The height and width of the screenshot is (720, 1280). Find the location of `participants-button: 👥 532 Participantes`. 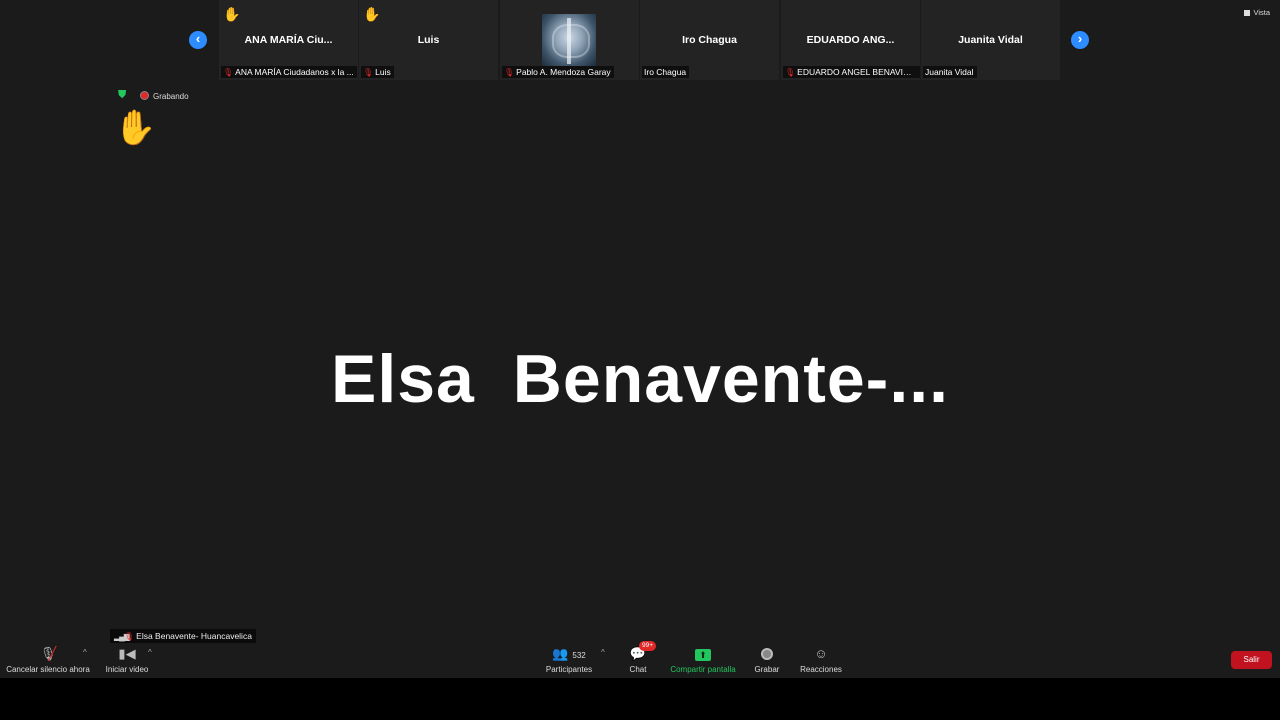

participants-button: 👥 532 Participantes is located at coordinates (569, 659).